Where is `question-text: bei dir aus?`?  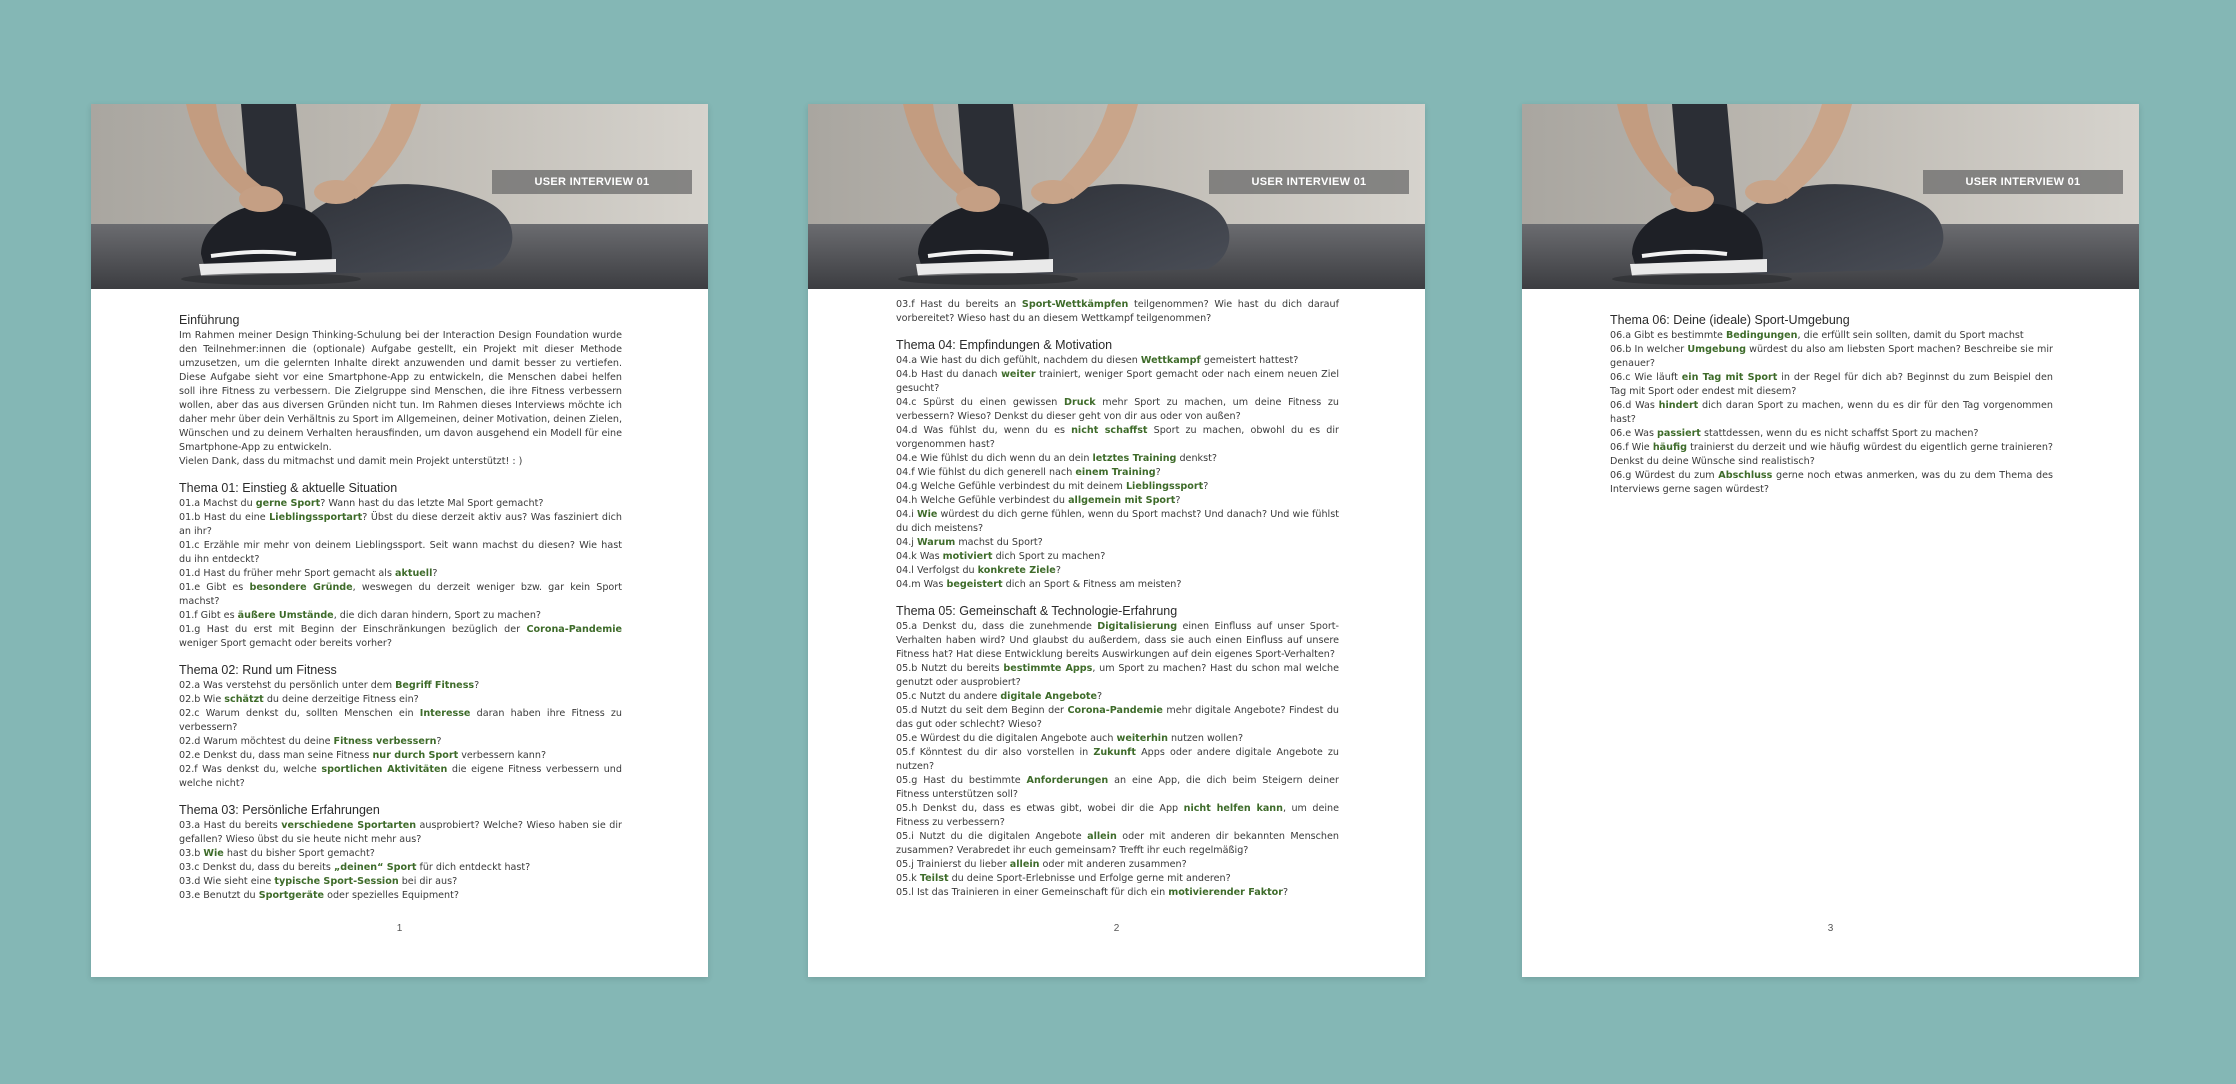 question-text: bei dir aus? is located at coordinates (428, 881).